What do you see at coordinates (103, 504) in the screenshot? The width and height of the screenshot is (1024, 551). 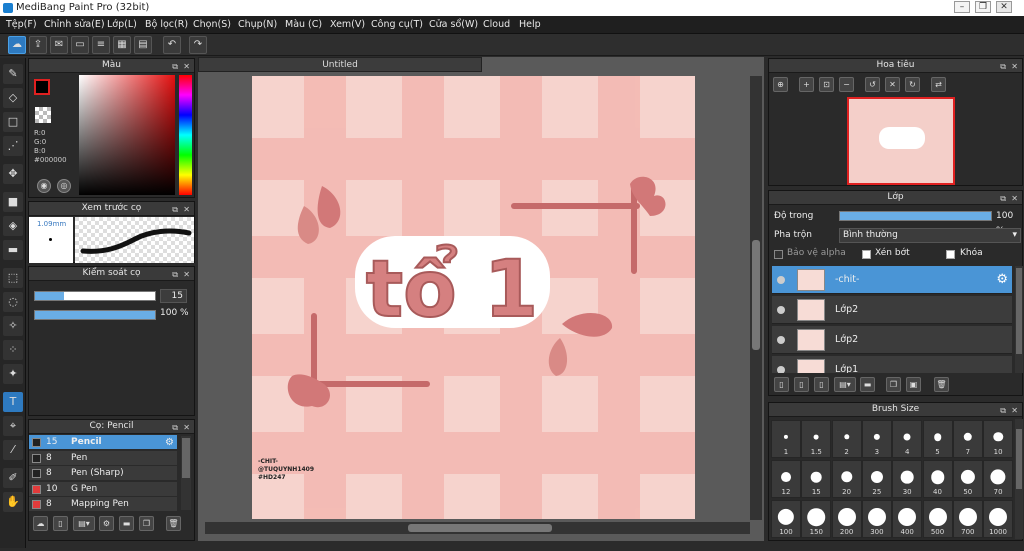 I see `brush-item: 8 Mapping Pen` at bounding box center [103, 504].